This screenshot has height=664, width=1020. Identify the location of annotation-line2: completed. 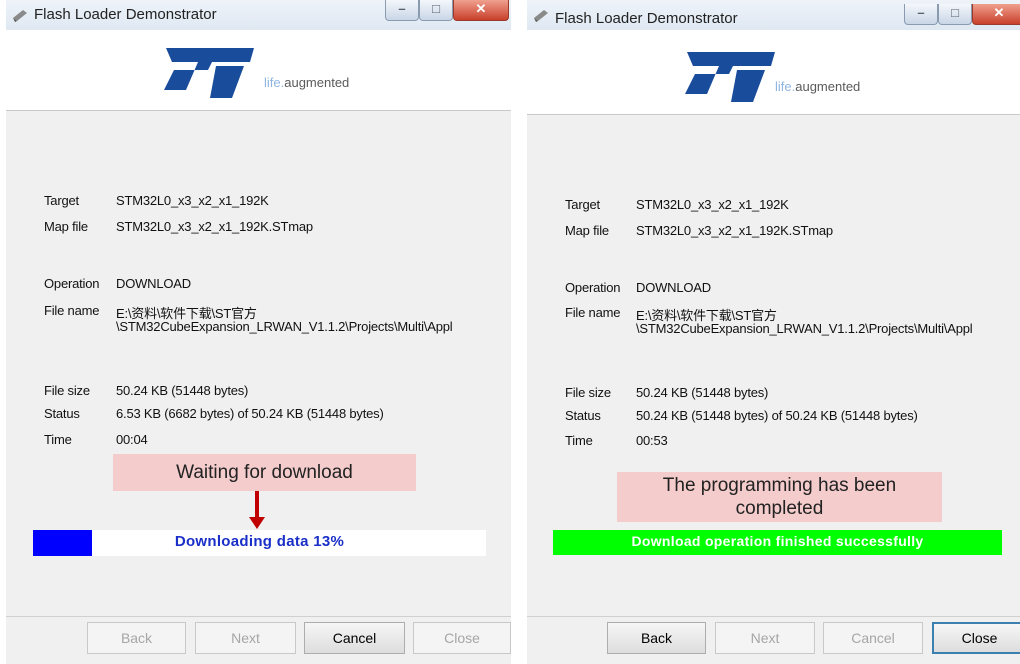
(779, 508).